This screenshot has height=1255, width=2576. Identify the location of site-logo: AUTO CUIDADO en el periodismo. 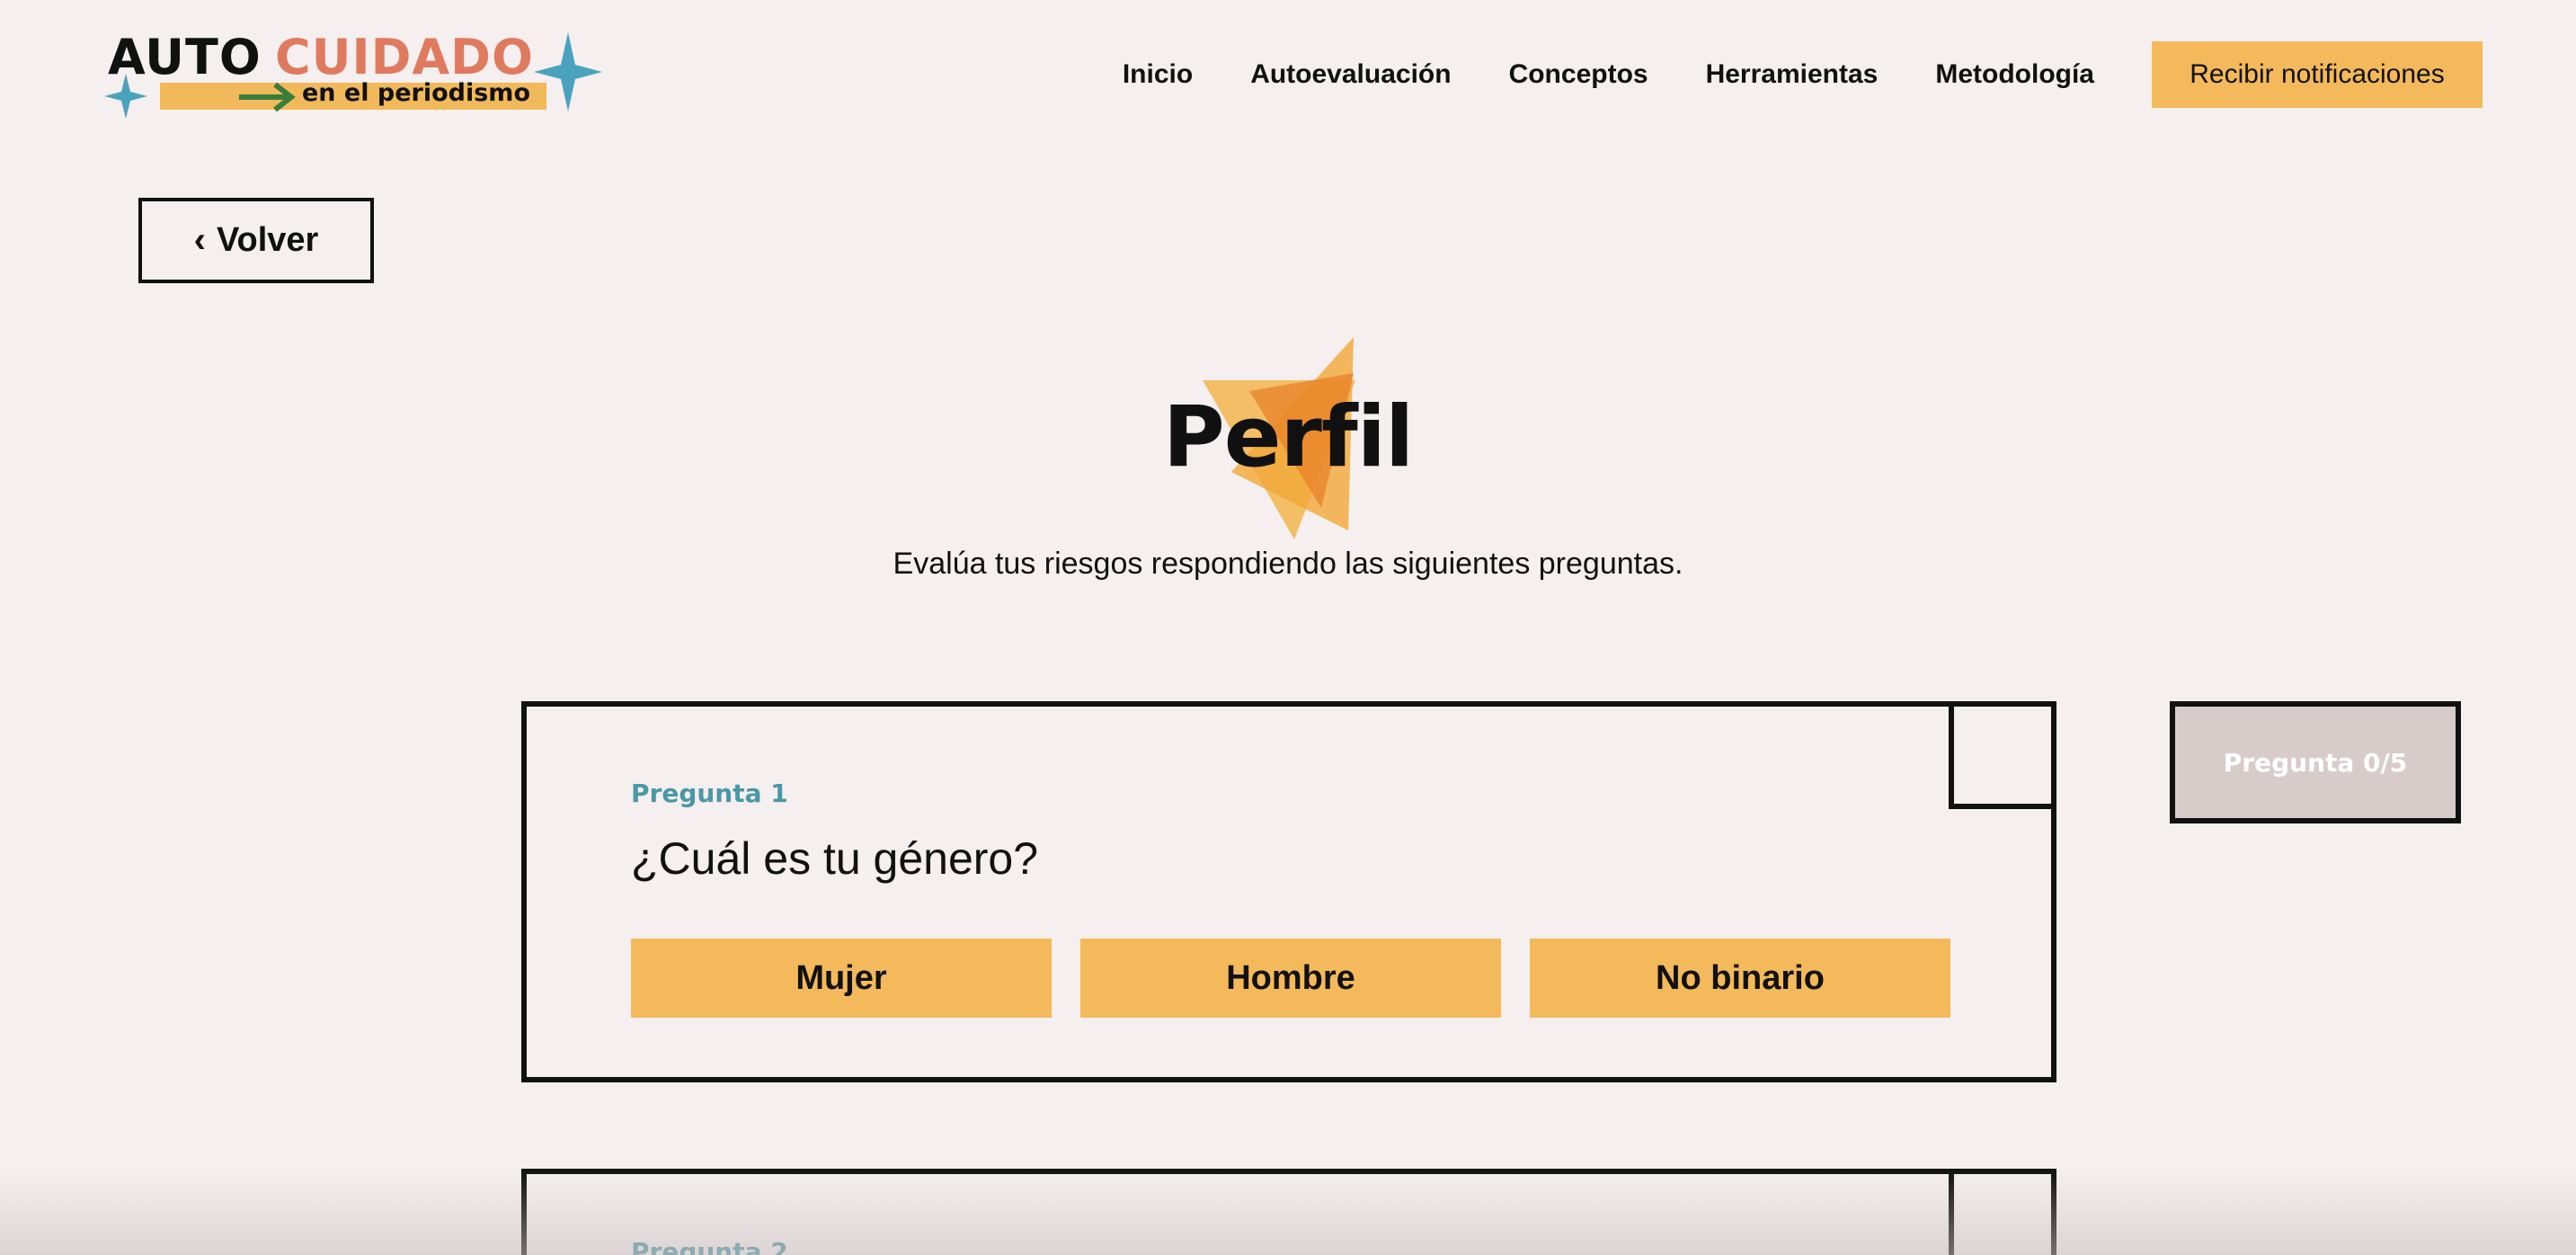
(349, 75).